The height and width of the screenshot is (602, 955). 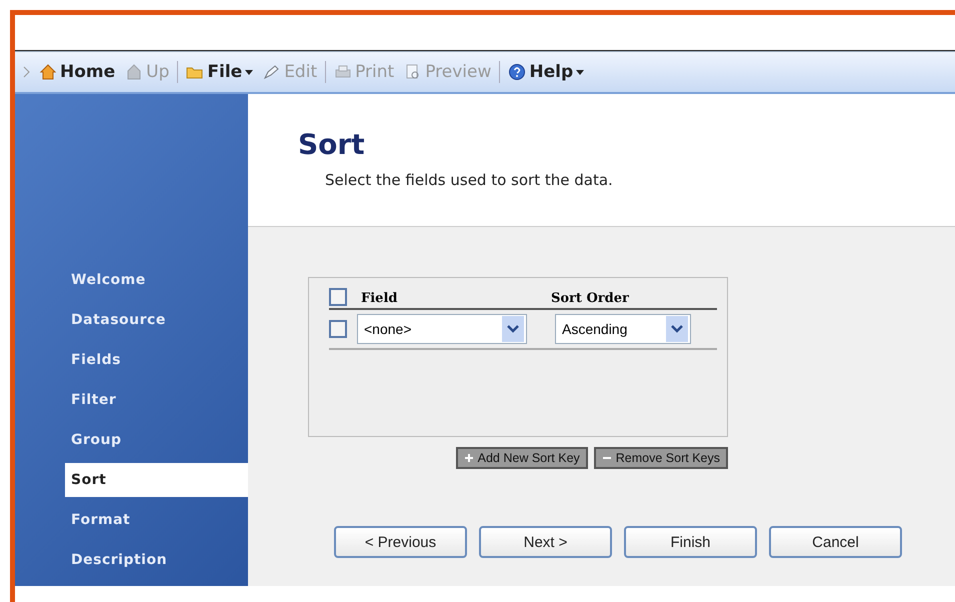 What do you see at coordinates (332, 144) in the screenshot?
I see `page-title: Sort` at bounding box center [332, 144].